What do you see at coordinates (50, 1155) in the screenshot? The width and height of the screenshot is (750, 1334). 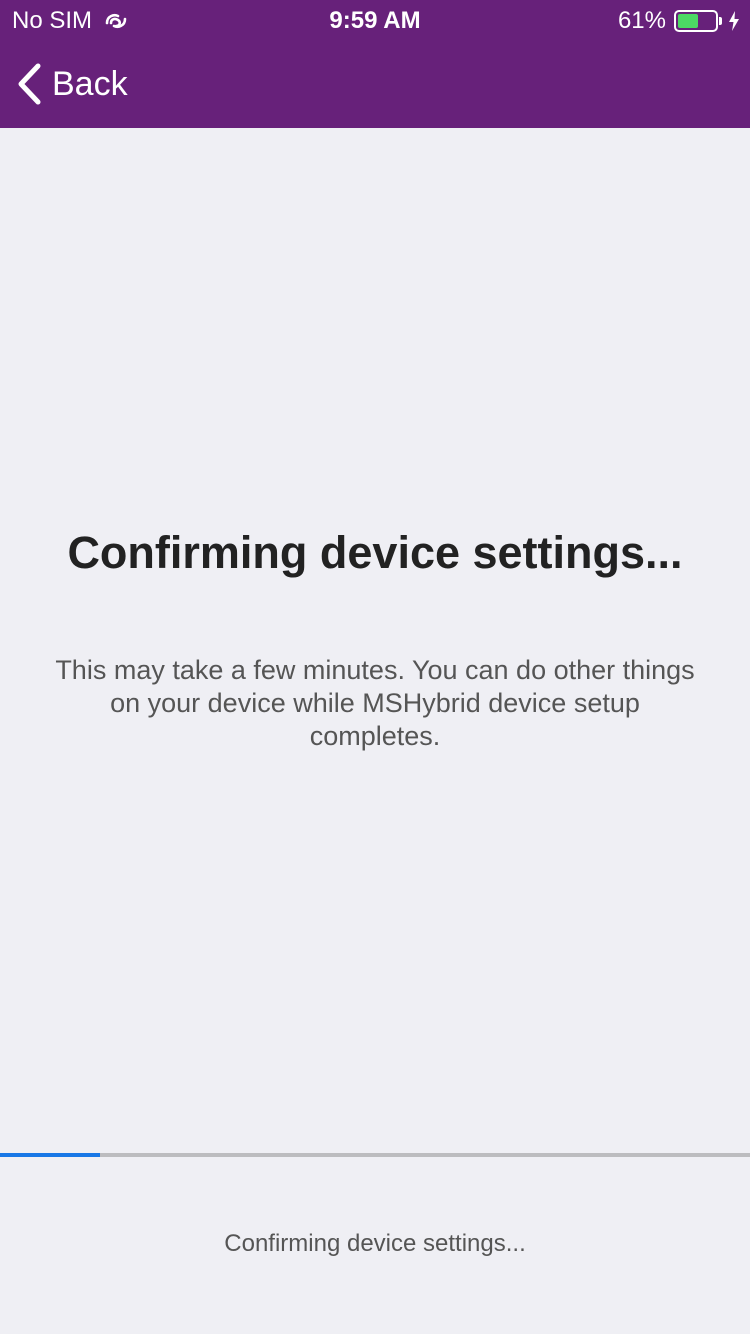 I see `progress-fill` at bounding box center [50, 1155].